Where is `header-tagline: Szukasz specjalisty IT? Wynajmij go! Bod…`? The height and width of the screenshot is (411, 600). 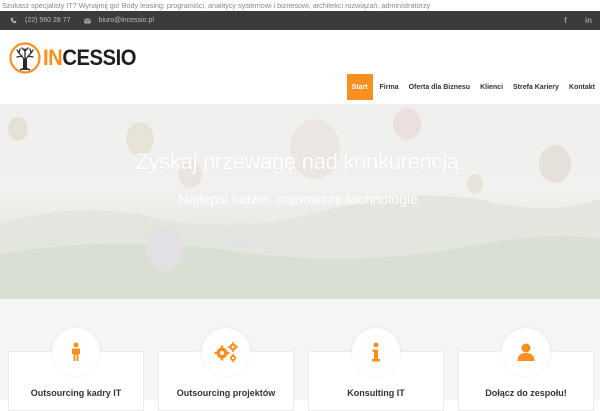 header-tagline: Szukasz specjalisty IT? Wynajmij go! Bod… is located at coordinates (216, 5).